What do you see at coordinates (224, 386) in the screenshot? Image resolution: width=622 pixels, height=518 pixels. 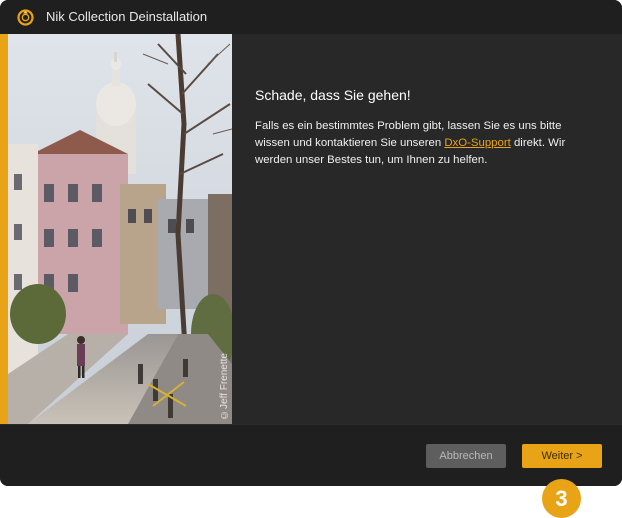 I see `photo-credit: ©Jeff Frenette` at bounding box center [224, 386].